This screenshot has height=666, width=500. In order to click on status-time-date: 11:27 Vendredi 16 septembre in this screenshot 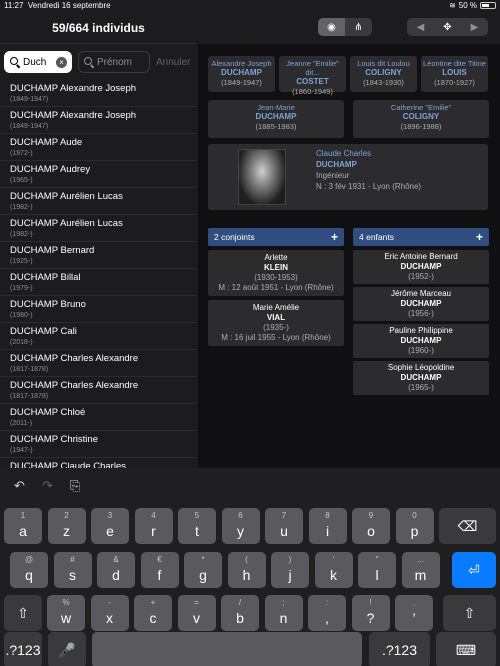, I will do `click(57, 5)`.